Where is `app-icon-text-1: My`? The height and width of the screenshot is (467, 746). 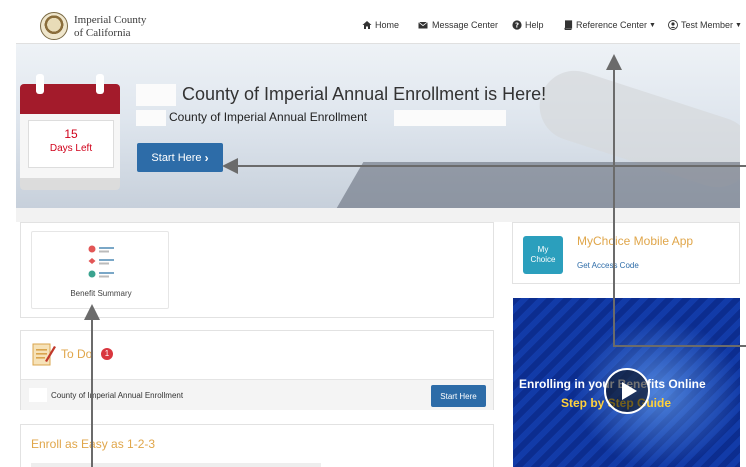 app-icon-text-1: My is located at coordinates (543, 249).